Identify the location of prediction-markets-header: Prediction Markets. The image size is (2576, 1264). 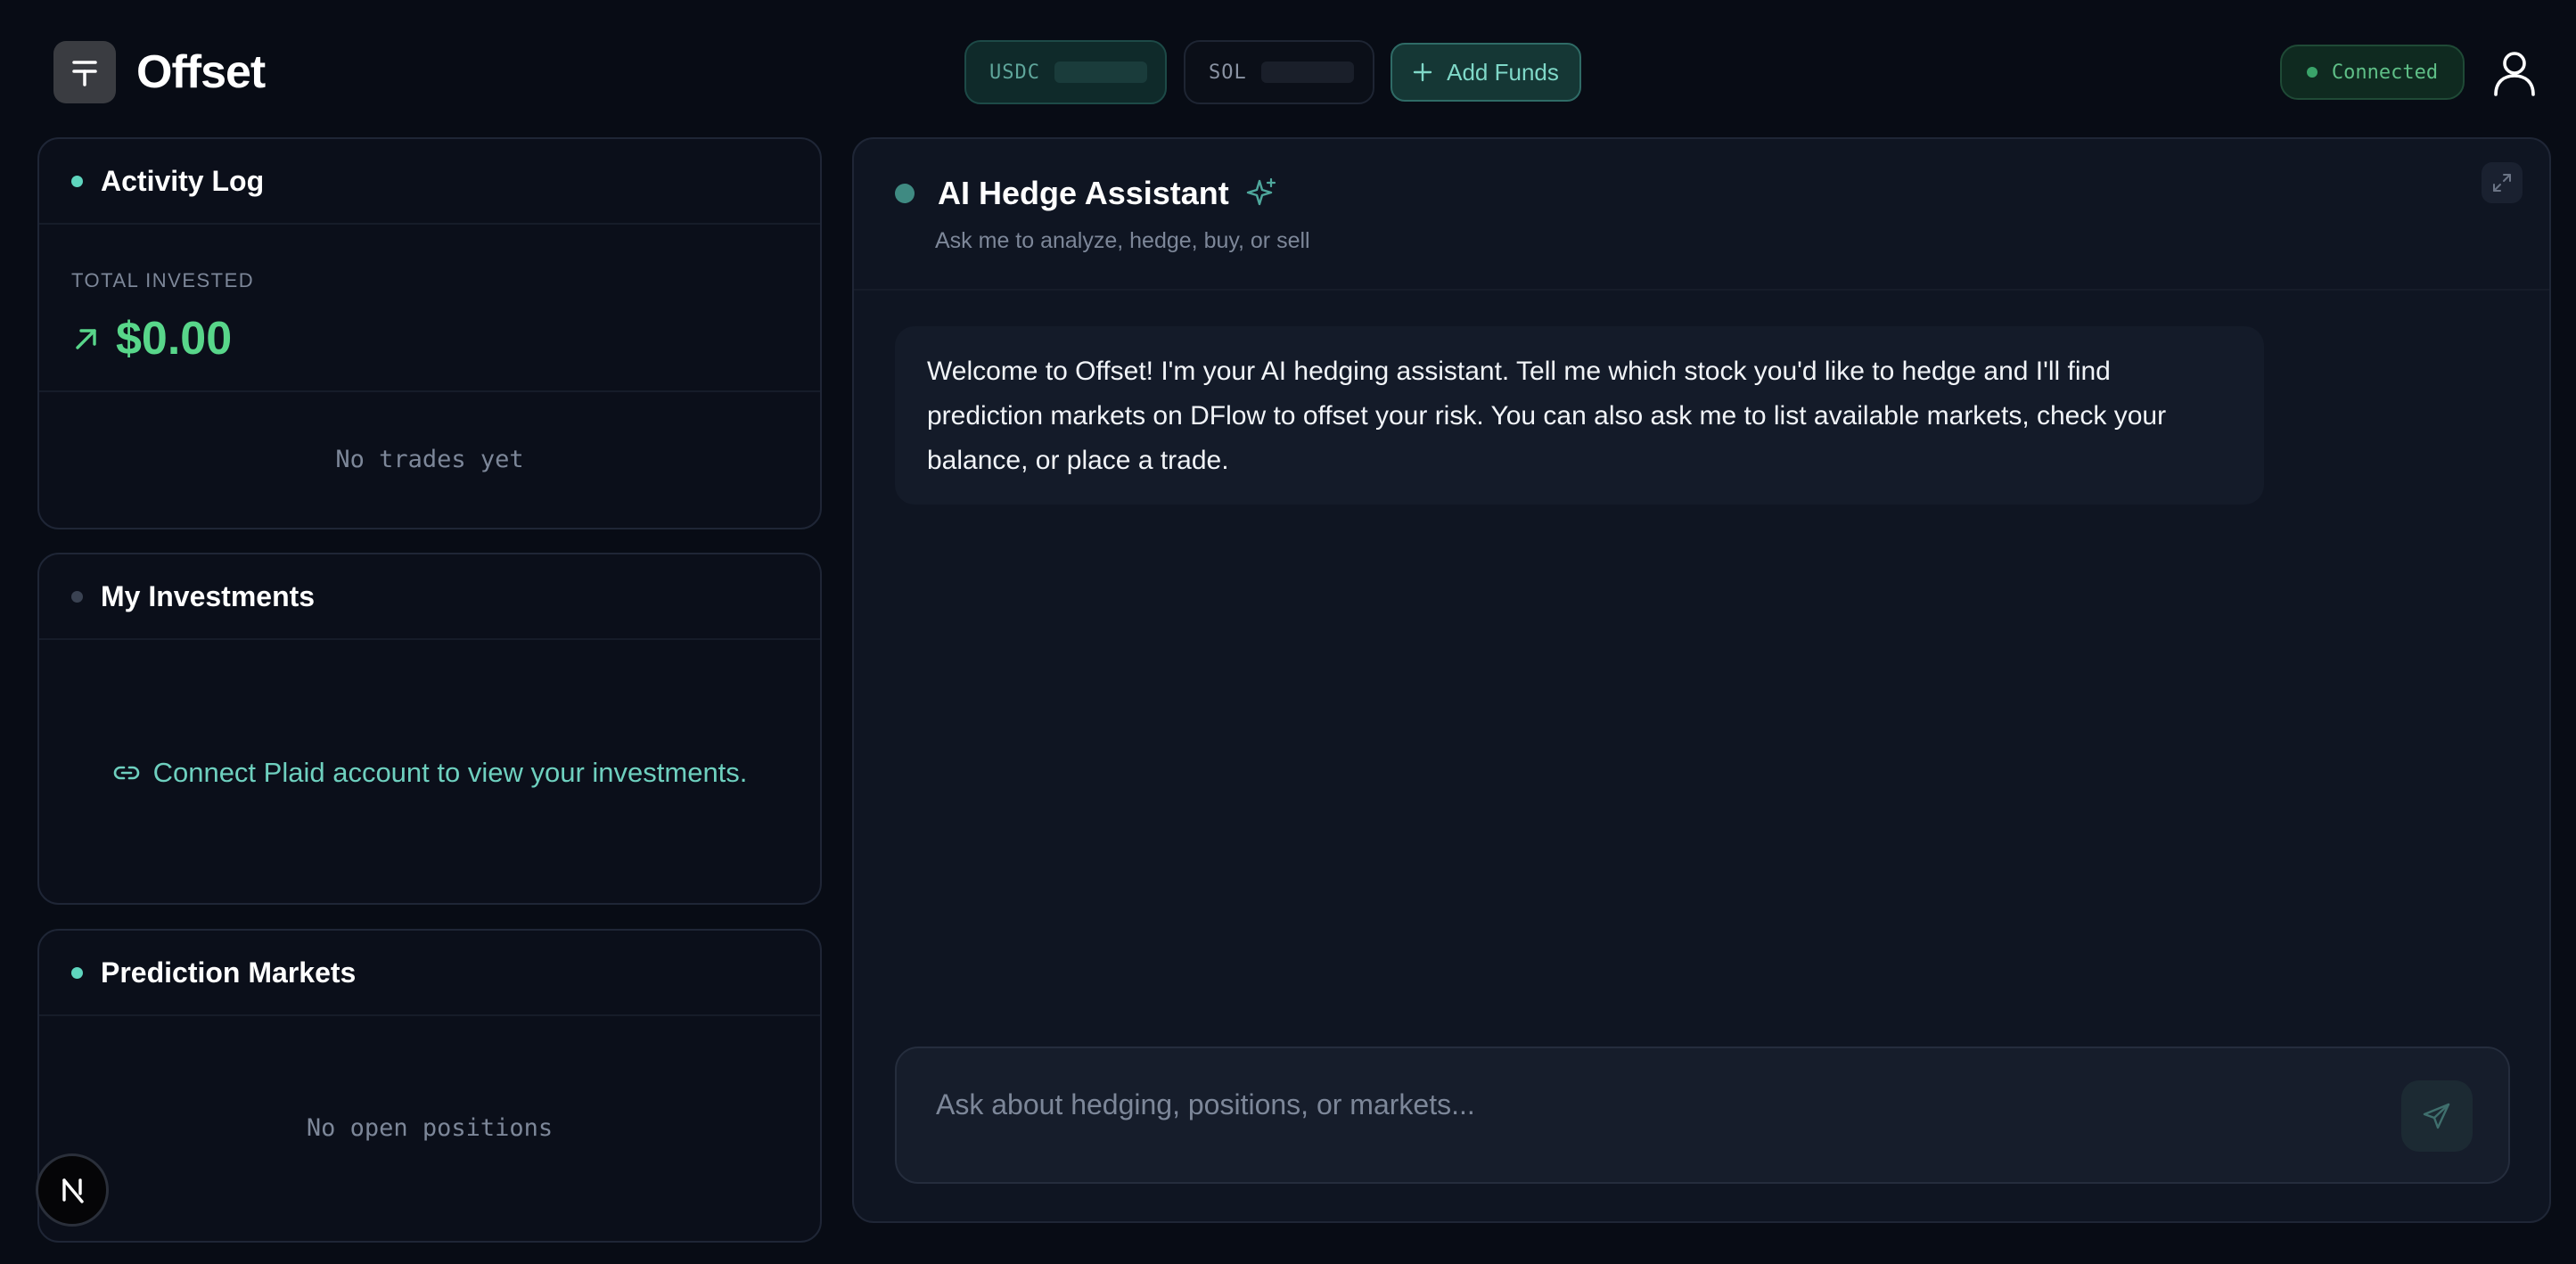
(430, 973).